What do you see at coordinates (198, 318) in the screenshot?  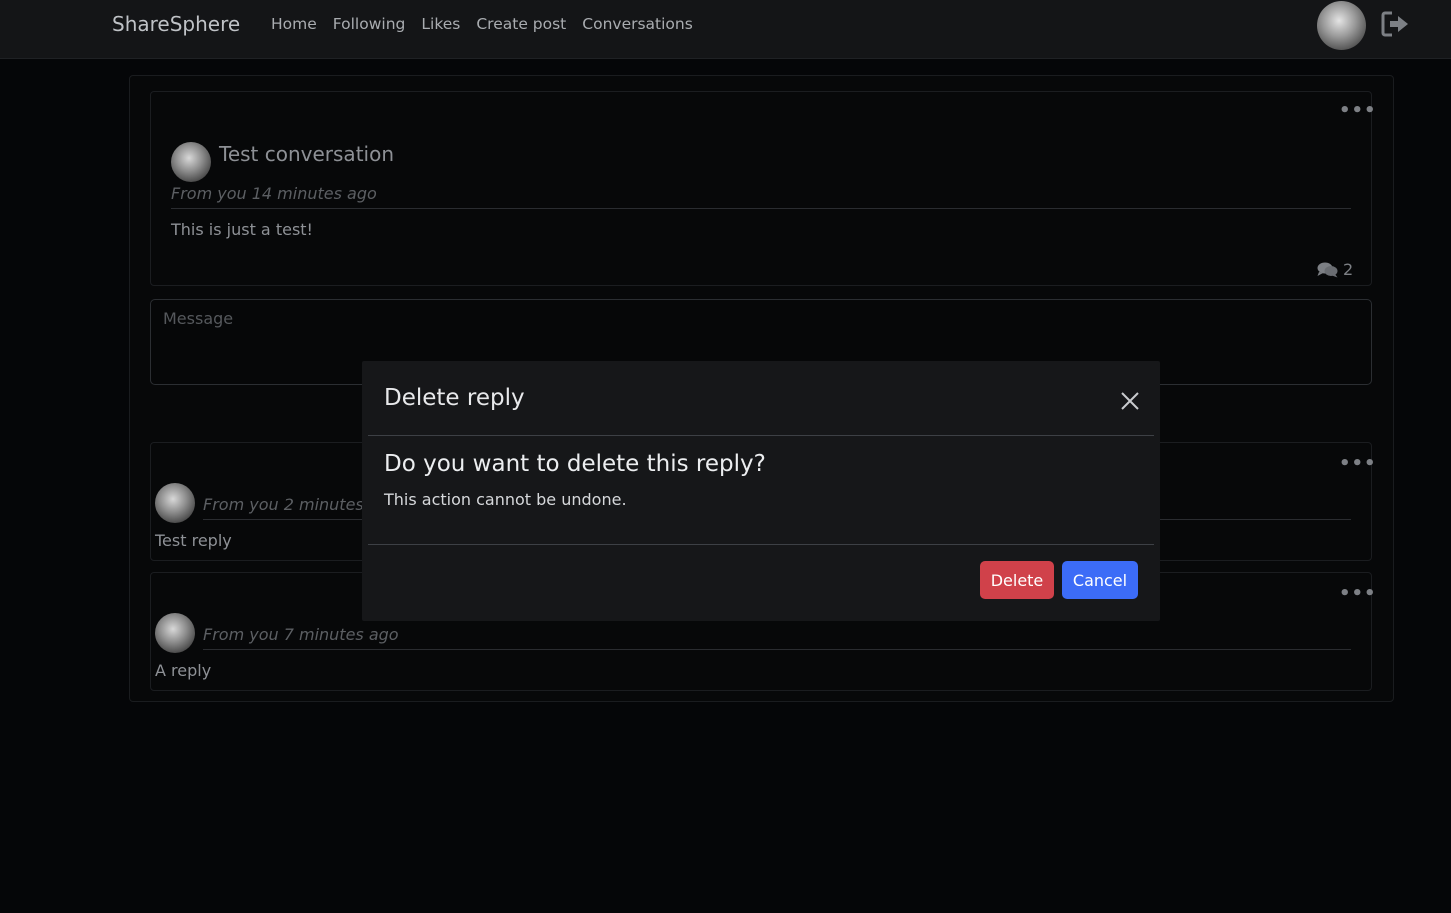 I see `message-placeholder: Message` at bounding box center [198, 318].